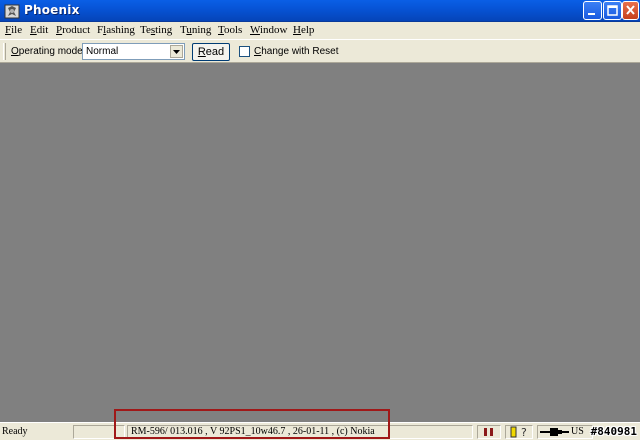 The height and width of the screenshot is (440, 640). I want to click on pause-indicator-icon, so click(488, 432).